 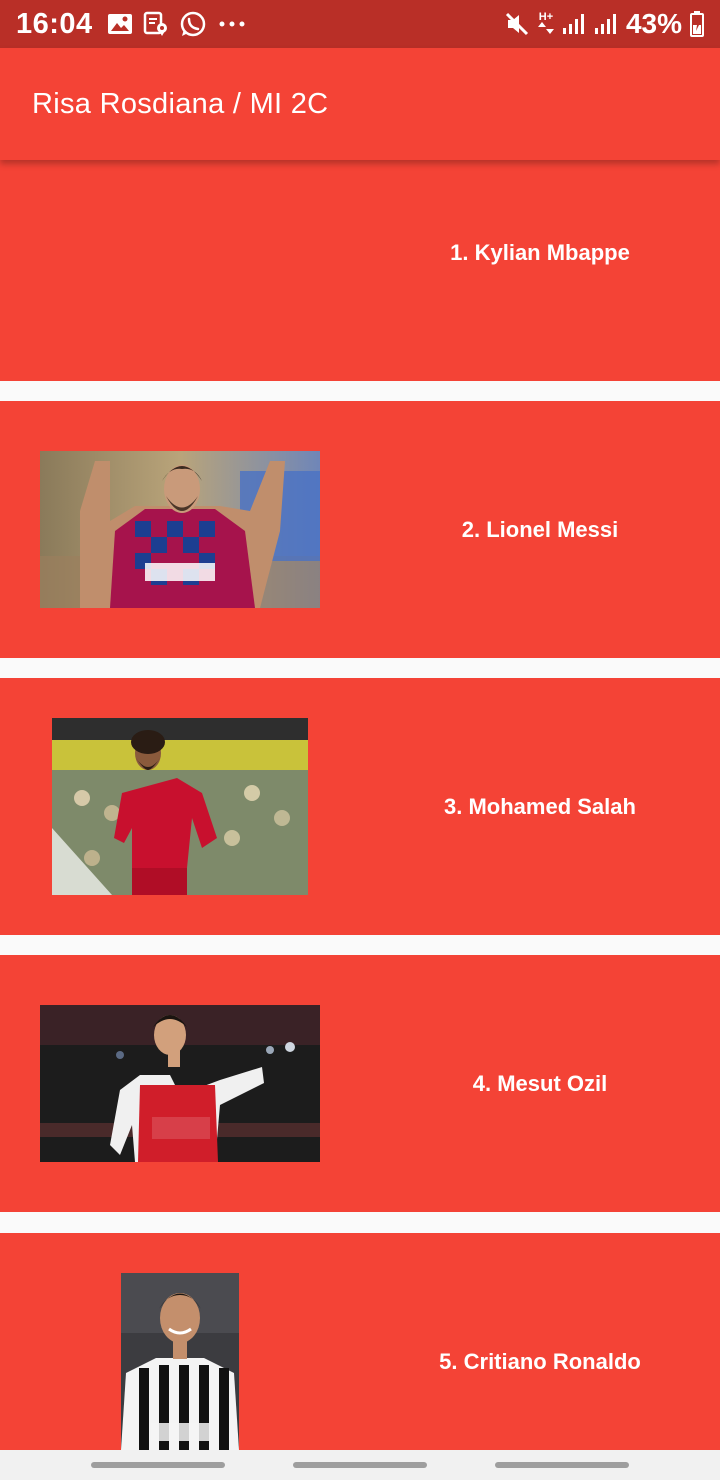 I want to click on player-name: 2. Lionel Messi, so click(x=540, y=529).